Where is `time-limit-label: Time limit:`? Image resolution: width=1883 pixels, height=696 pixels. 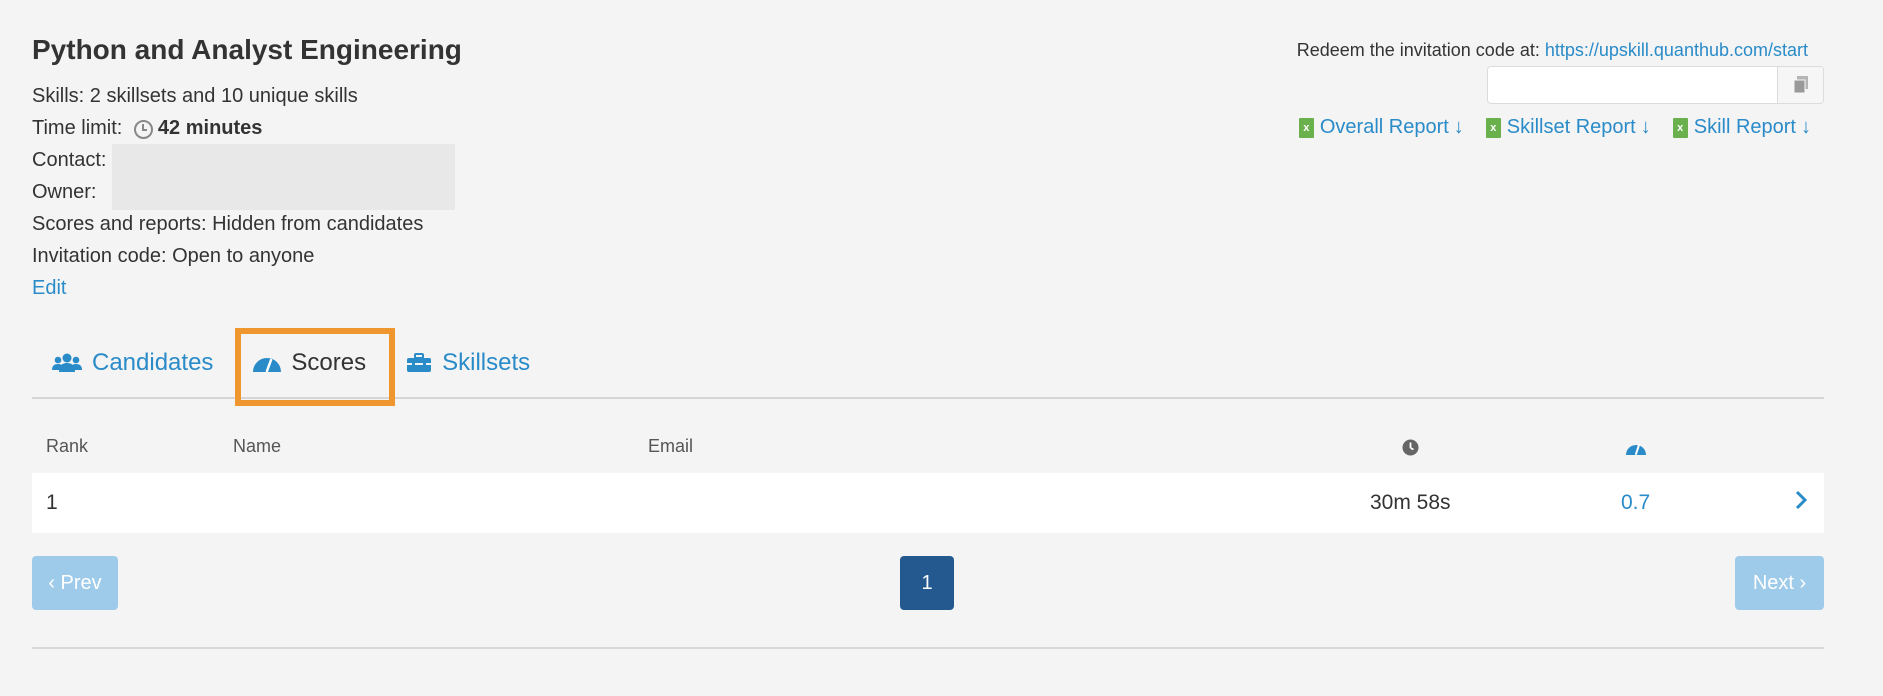
time-limit-label: Time limit: is located at coordinates (80, 128).